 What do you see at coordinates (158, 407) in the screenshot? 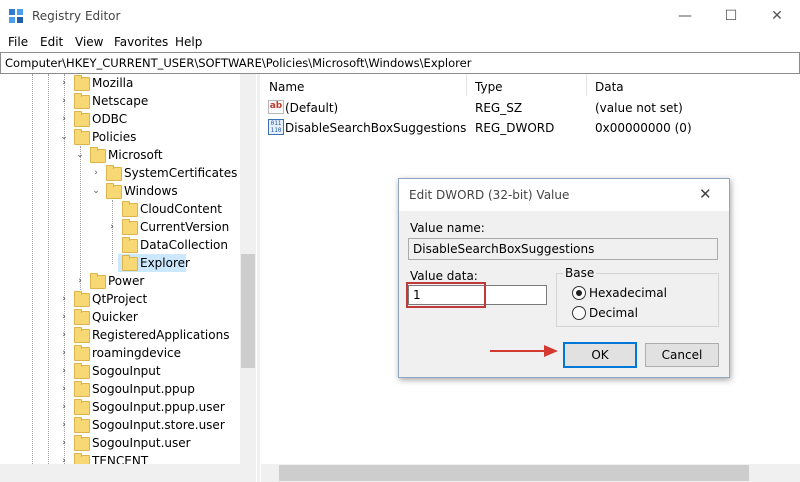
I see `tree-item-label: SogouInput.ppup.user` at bounding box center [158, 407].